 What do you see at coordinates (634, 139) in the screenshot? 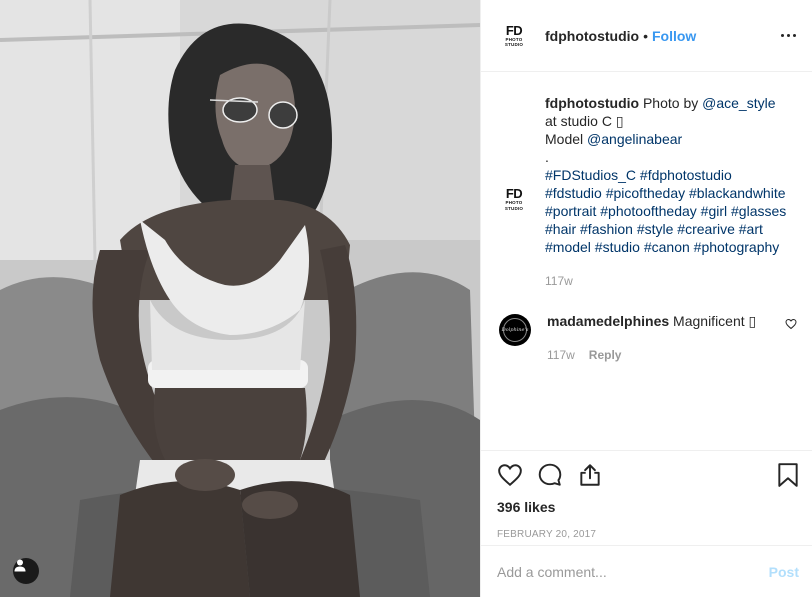
I see `mention-angelinabear: @angelinabear` at bounding box center [634, 139].